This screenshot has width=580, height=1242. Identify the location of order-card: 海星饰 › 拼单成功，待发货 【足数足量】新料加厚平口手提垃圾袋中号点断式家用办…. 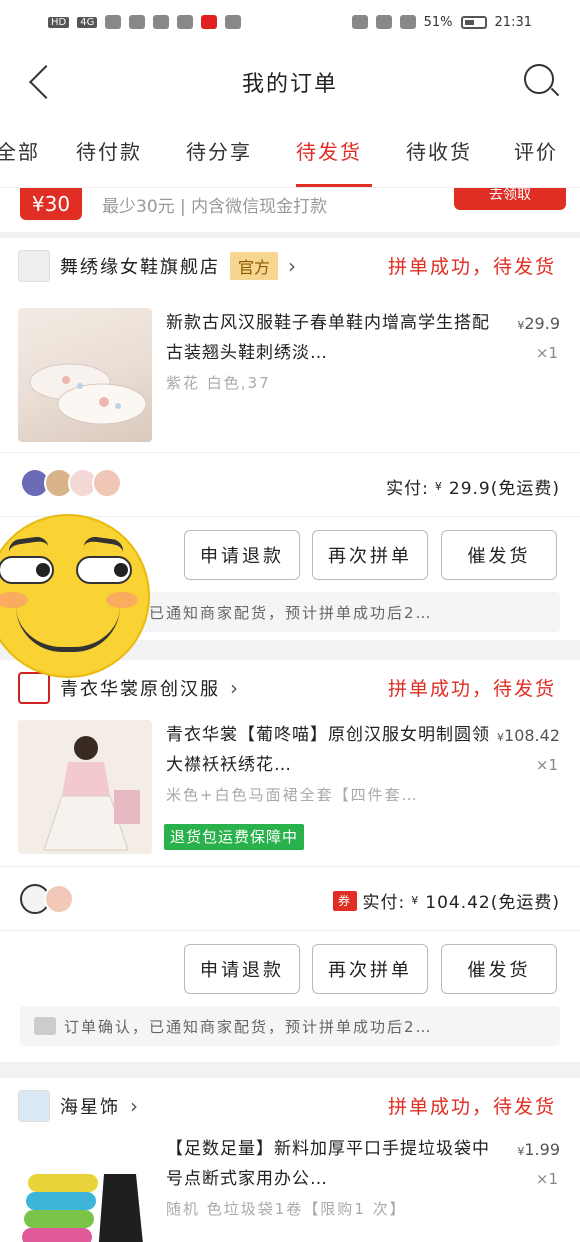
(290, 1160).